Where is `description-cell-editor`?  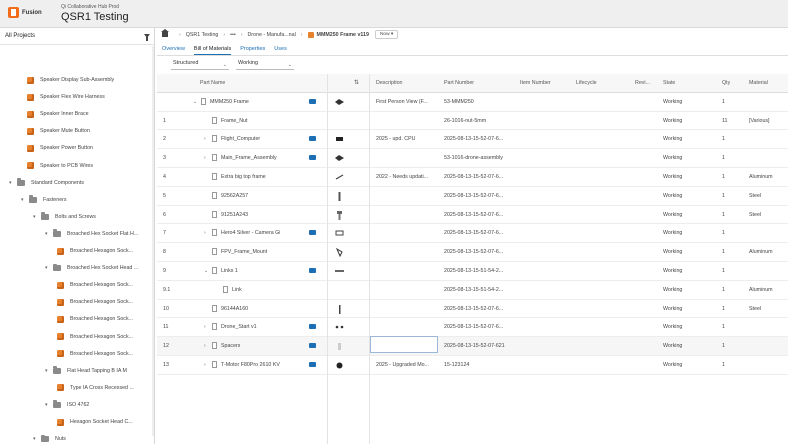
description-cell-editor is located at coordinates (404, 344).